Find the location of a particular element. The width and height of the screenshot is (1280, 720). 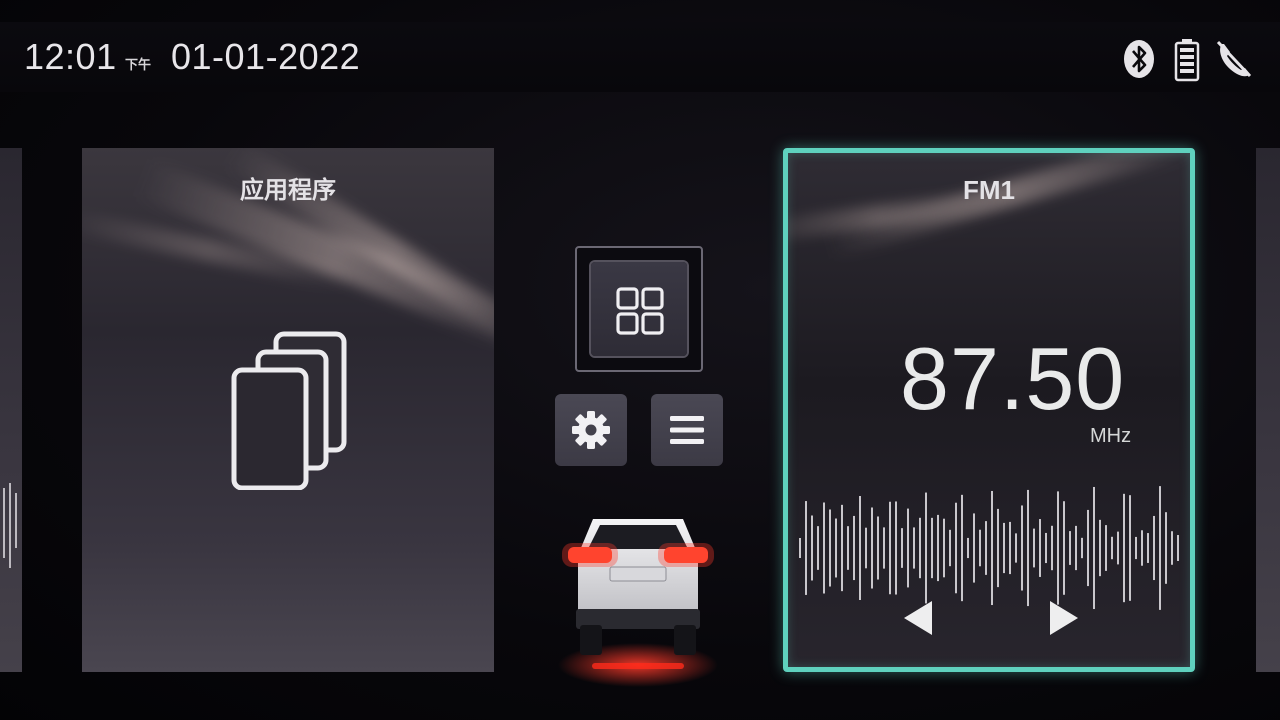

next-station-icon is located at coordinates (1064, 620).